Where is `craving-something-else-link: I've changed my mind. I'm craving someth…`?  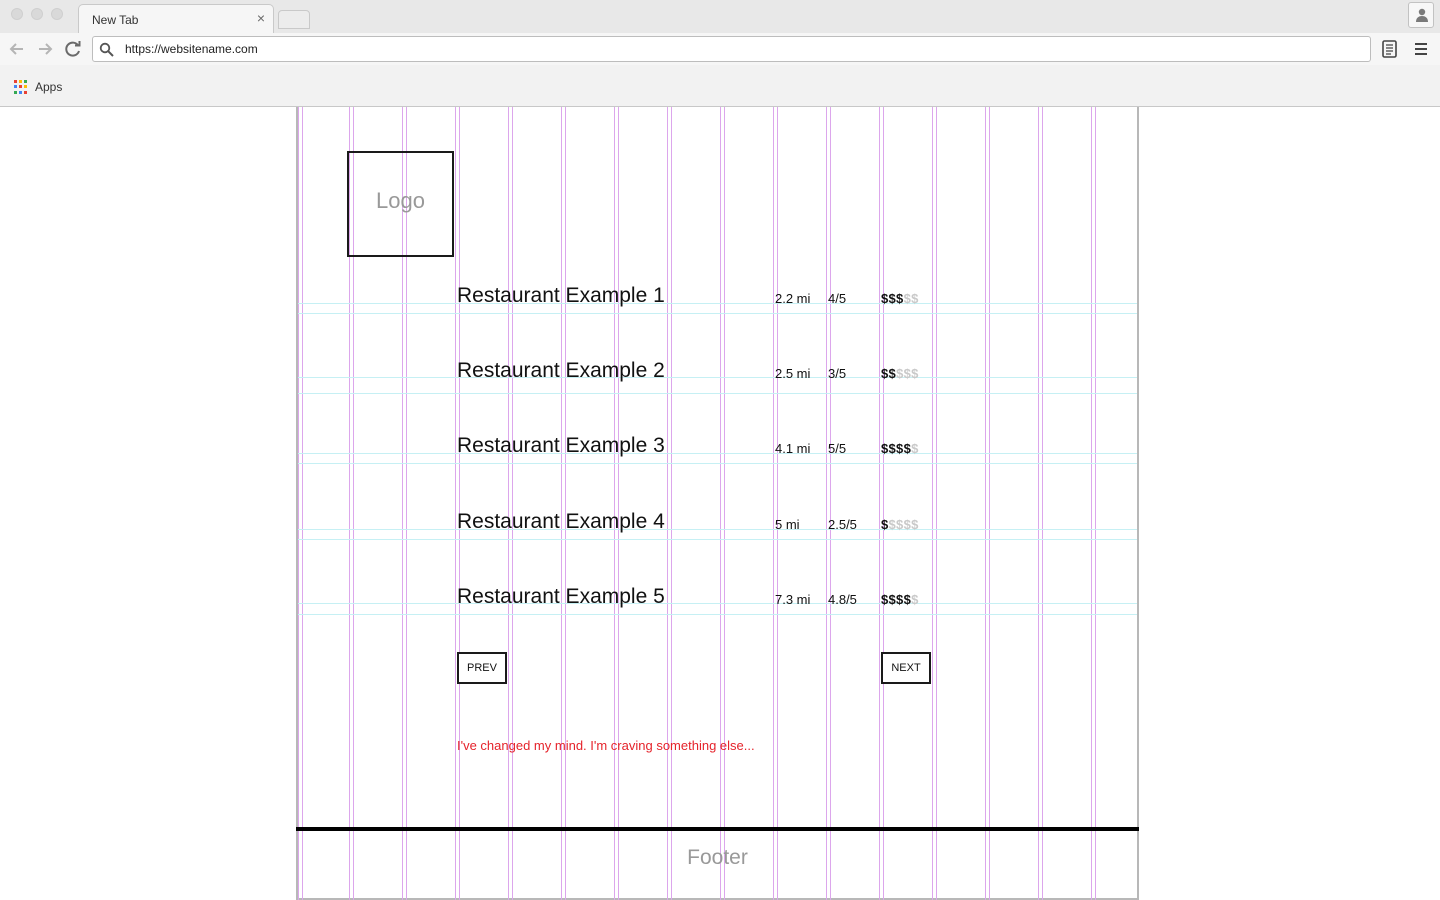
craving-something-else-link: I've changed my mind. I'm craving someth… is located at coordinates (606, 745).